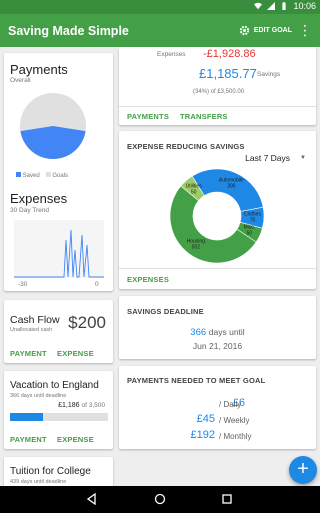 This screenshot has width=320, height=513. What do you see at coordinates (30, 210) in the screenshot?
I see `expenses-subtitle: 30 Day Trend` at bounding box center [30, 210].